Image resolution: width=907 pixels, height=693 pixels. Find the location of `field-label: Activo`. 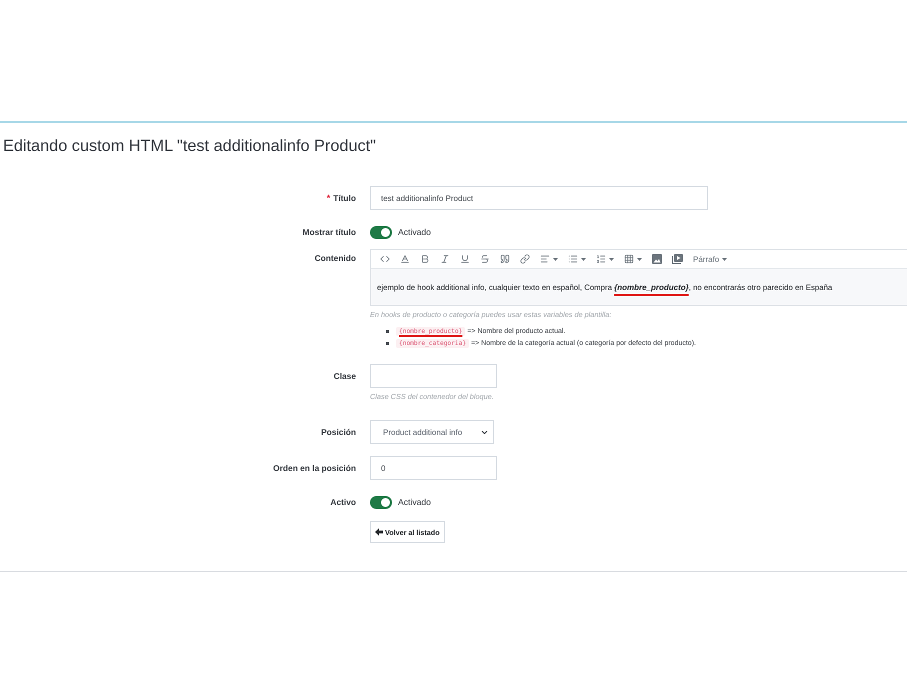

field-label: Activo is located at coordinates (343, 502).